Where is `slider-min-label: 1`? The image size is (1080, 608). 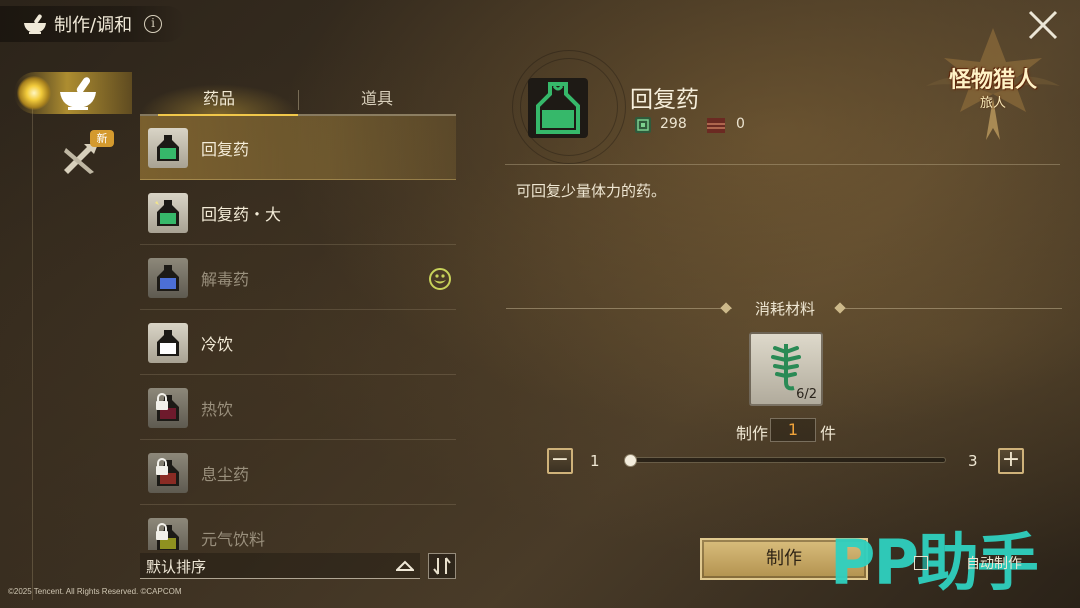
slider-min-label: 1 is located at coordinates (595, 461).